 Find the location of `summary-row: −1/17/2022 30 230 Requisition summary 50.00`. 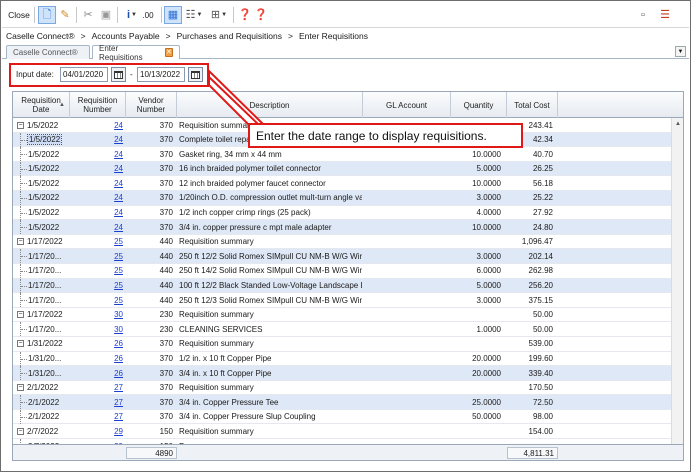

summary-row: −1/17/2022 30 230 Requisition summary 50.00 is located at coordinates (348, 315).